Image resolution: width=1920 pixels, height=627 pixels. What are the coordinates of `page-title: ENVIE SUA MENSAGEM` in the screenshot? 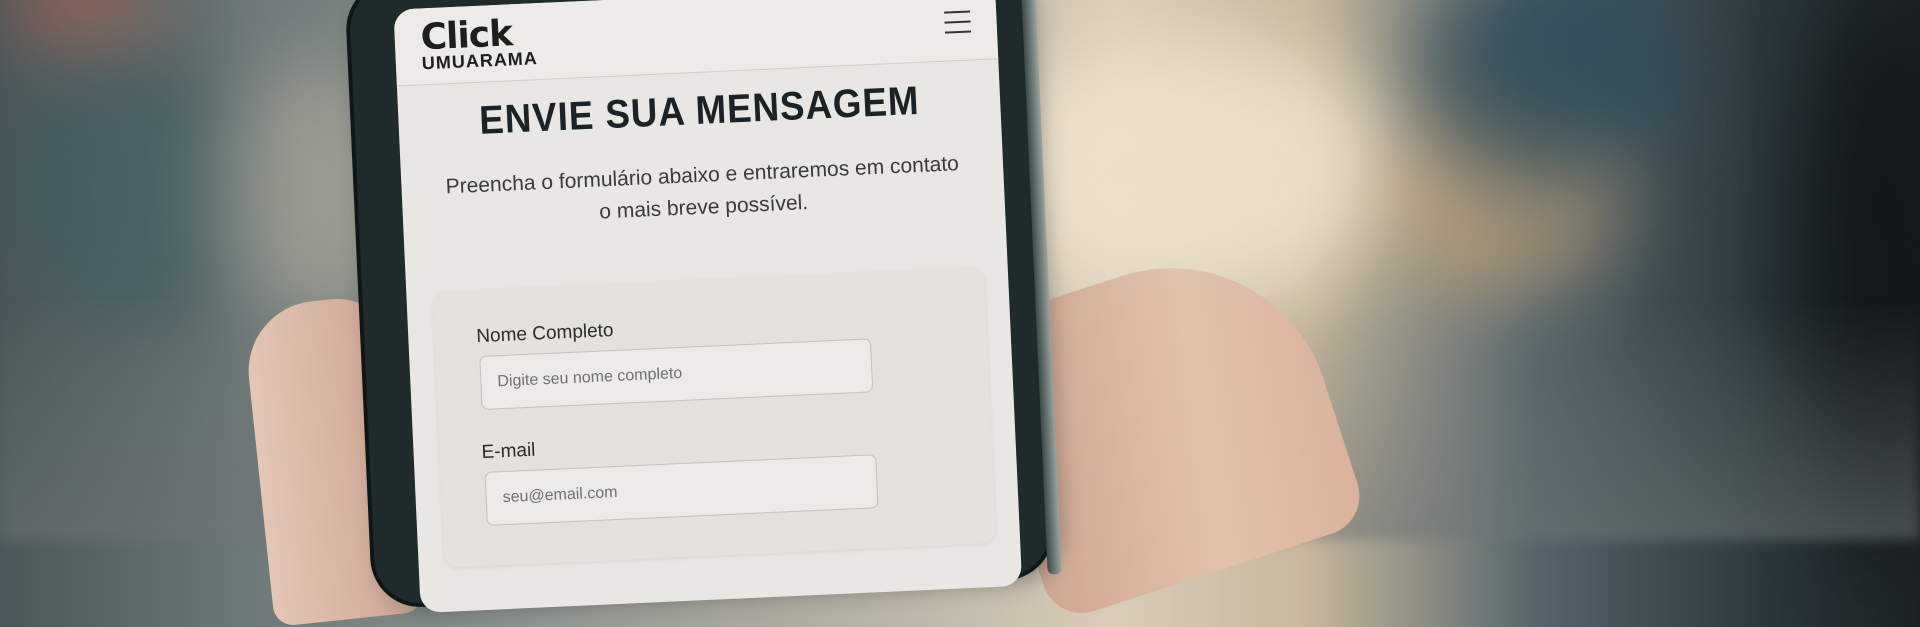 It's located at (699, 110).